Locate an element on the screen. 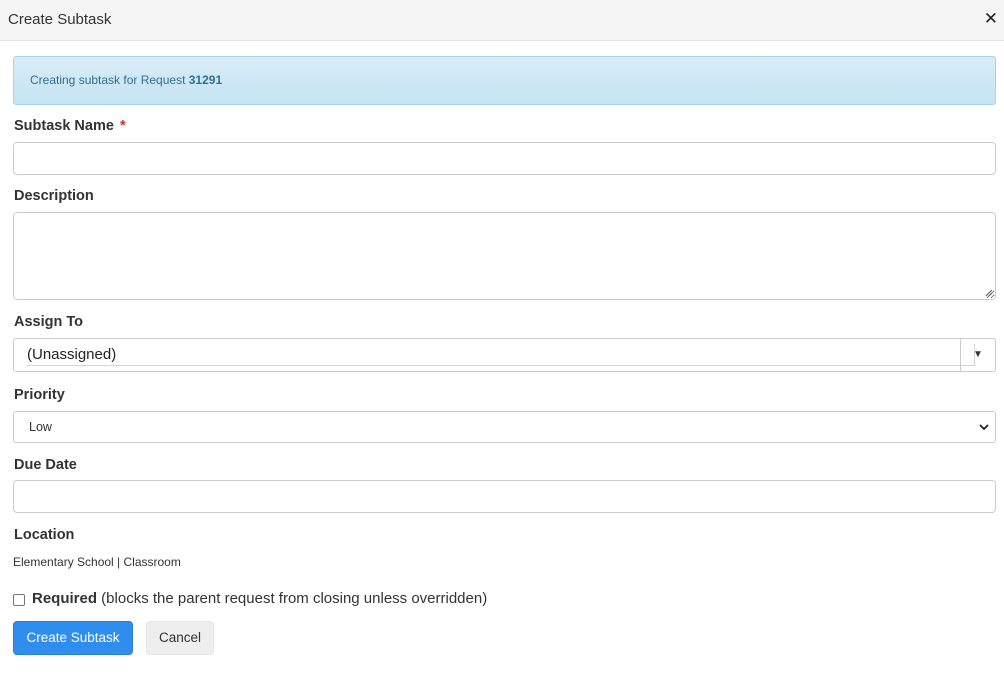 Image resolution: width=1004 pixels, height=690 pixels. due-date-input is located at coordinates (504, 496).